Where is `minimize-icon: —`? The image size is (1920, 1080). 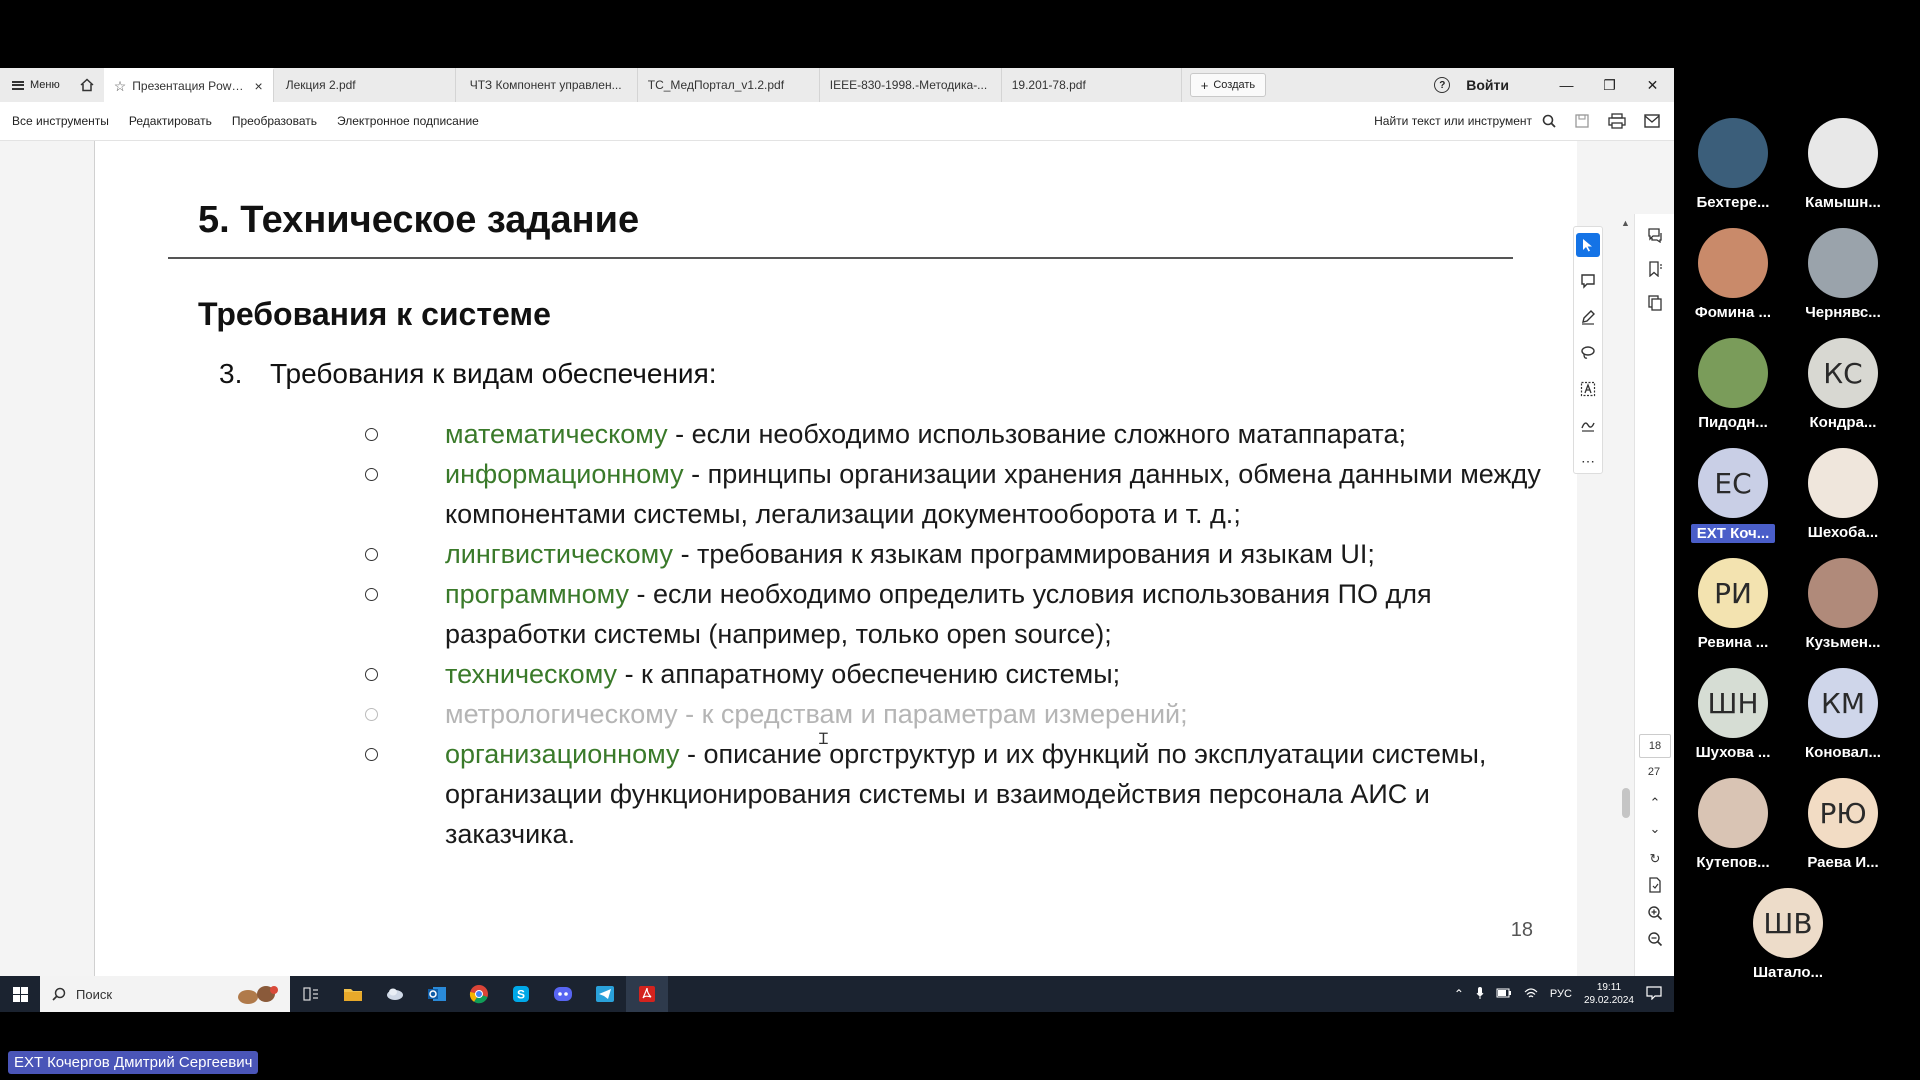 minimize-icon: — is located at coordinates (1566, 85).